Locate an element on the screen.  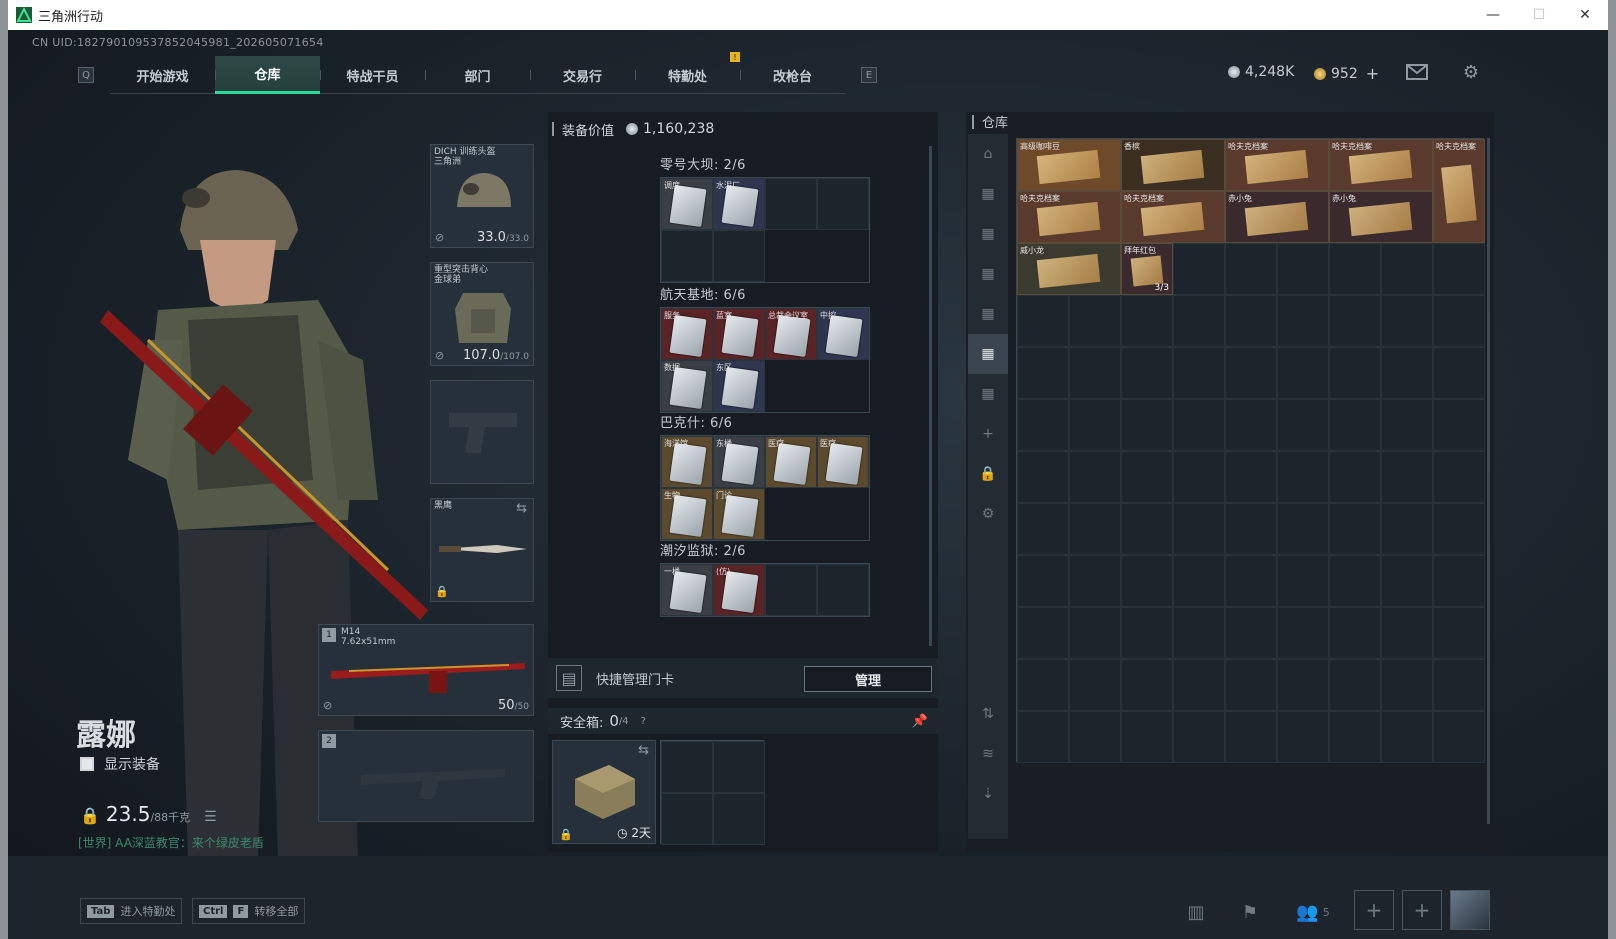
key-card-cell: (仿) is located at coordinates (739, 590).